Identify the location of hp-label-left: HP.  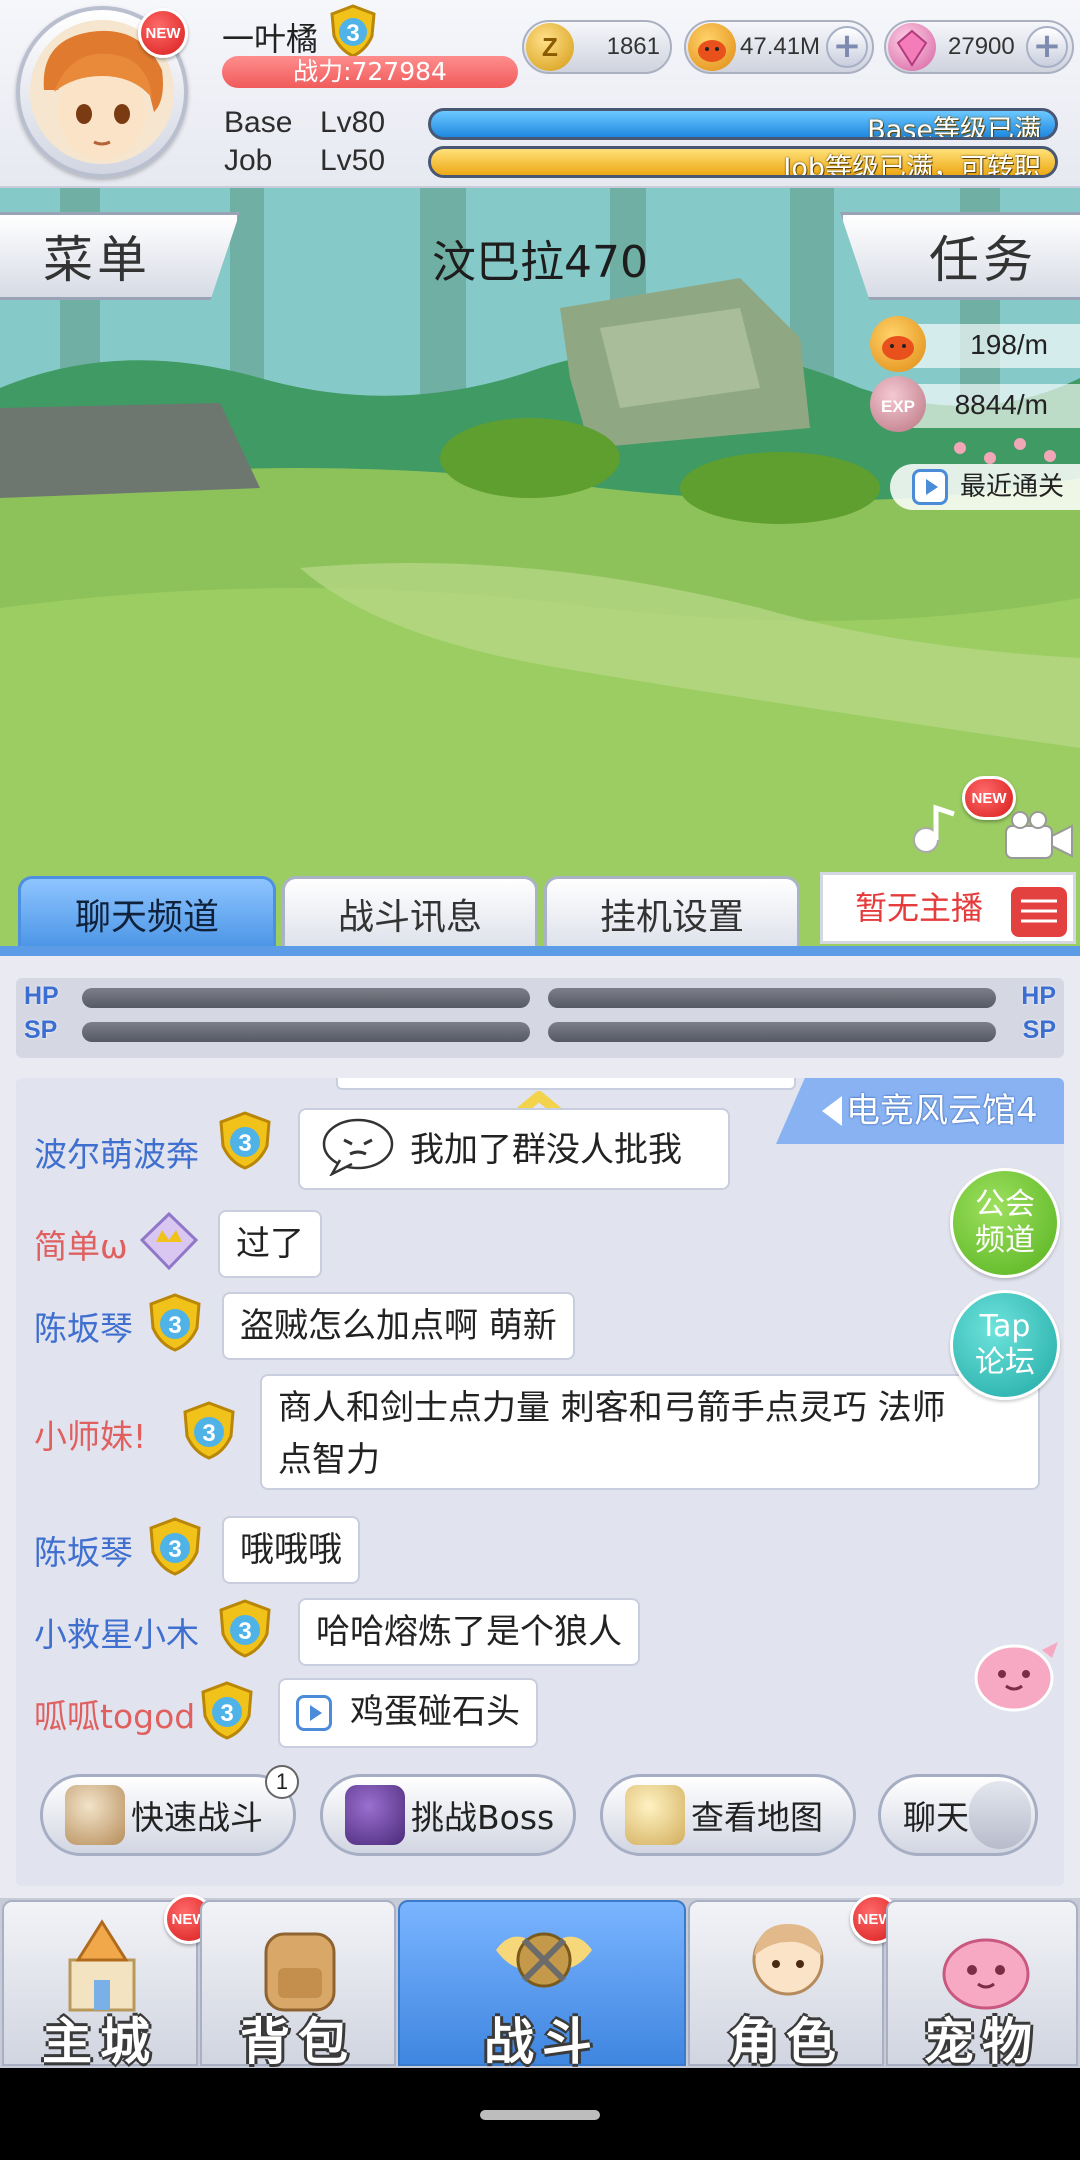
(41, 996).